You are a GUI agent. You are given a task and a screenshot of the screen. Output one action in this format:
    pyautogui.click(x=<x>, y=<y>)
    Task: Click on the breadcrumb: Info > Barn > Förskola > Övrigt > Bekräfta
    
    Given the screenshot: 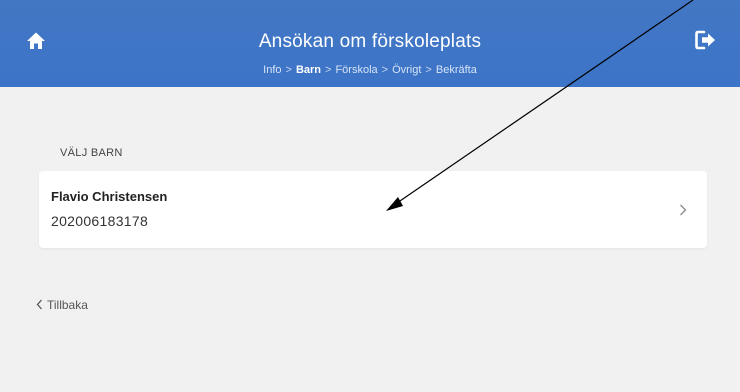 What is the action you would take?
    pyautogui.click(x=370, y=70)
    